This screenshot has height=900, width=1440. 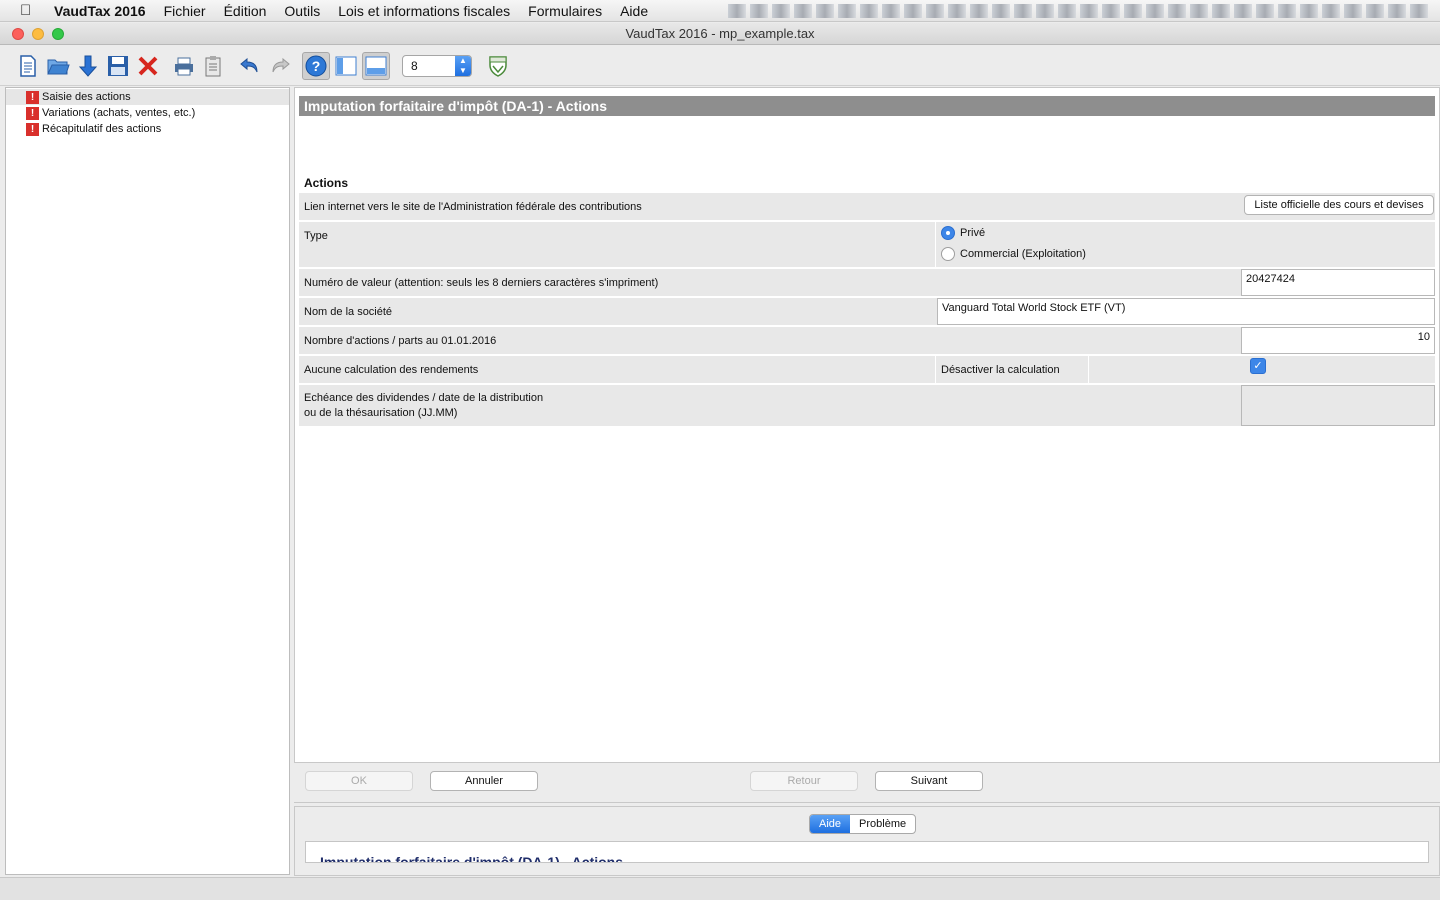 I want to click on disable-calc-cell: Désactiver la calculation, so click(x=1012, y=369).